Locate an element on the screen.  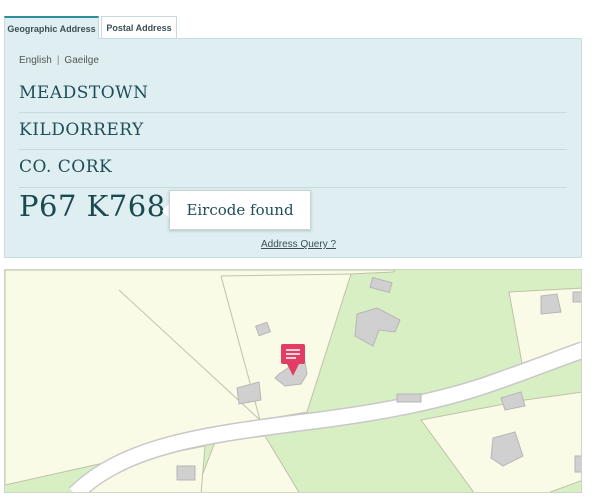
address-line-2: KILDORRERY is located at coordinates (81, 130).